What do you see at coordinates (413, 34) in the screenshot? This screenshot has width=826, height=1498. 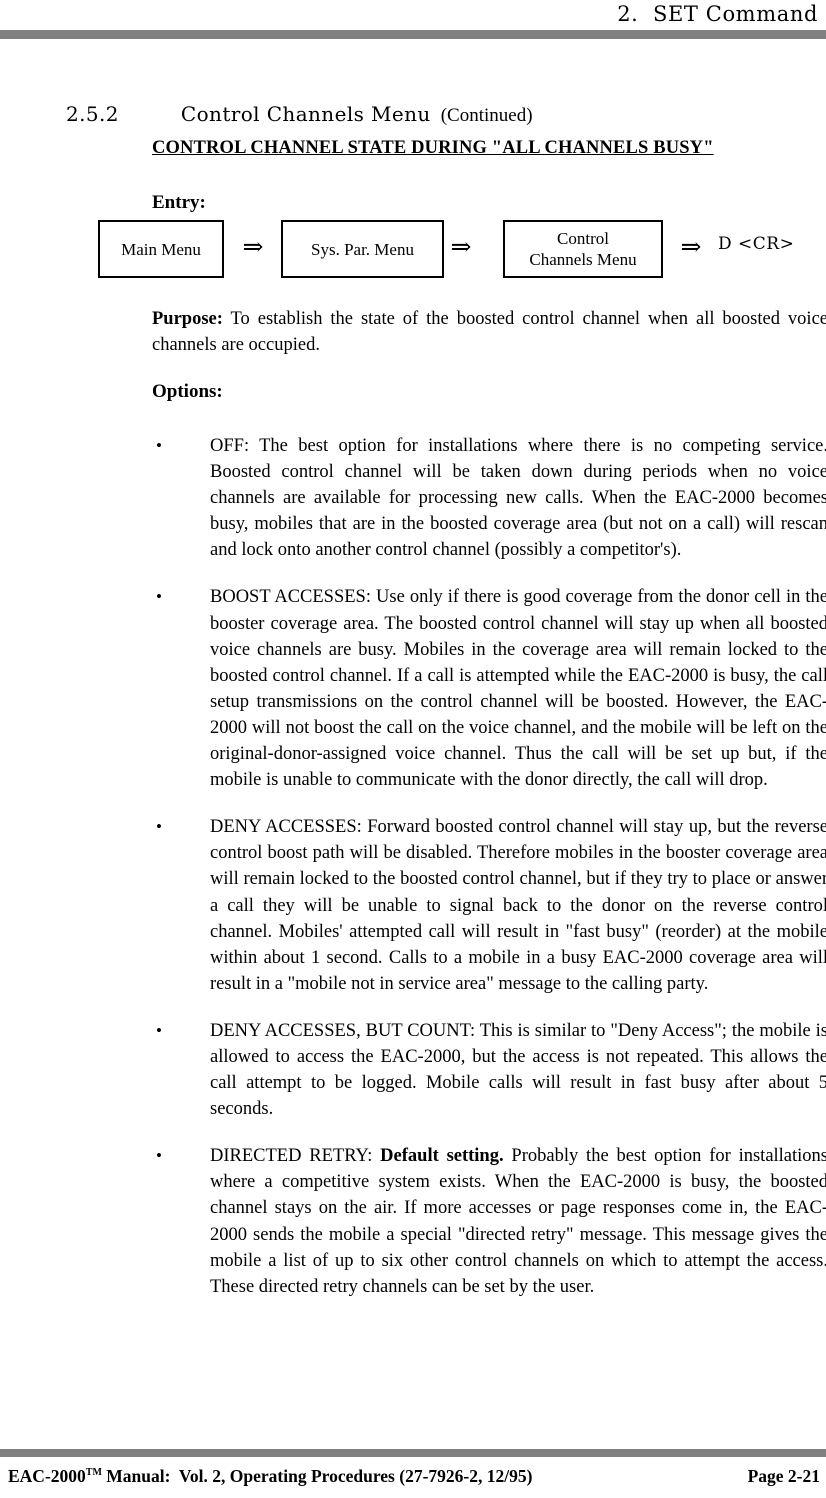 I see `header-rule` at bounding box center [413, 34].